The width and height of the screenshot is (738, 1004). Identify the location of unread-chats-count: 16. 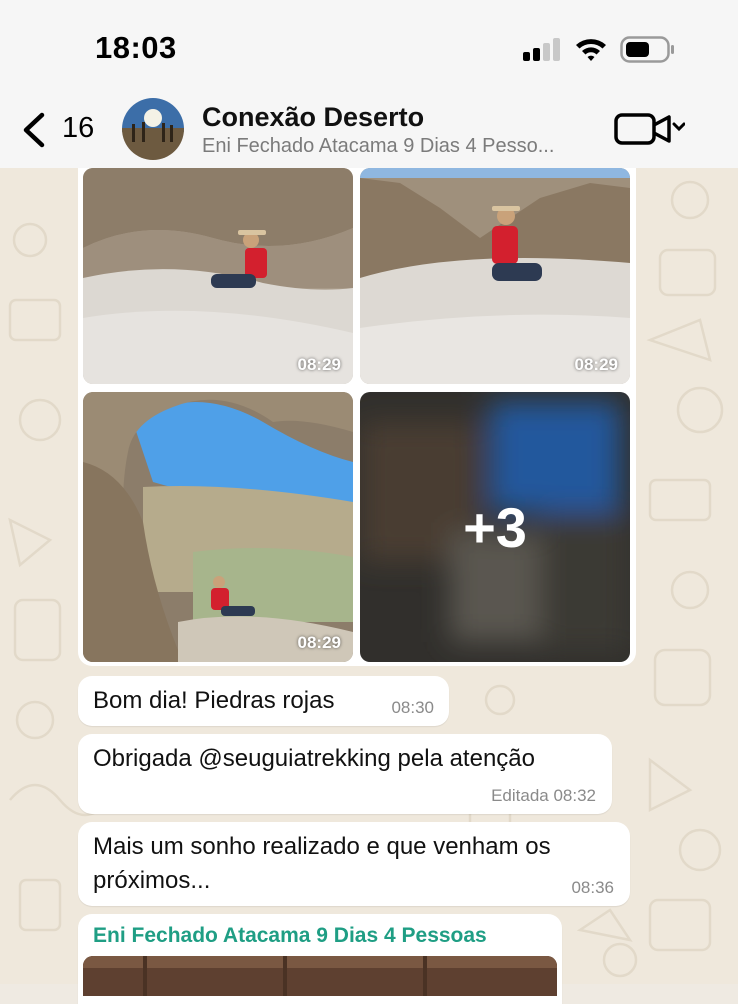
(78, 128).